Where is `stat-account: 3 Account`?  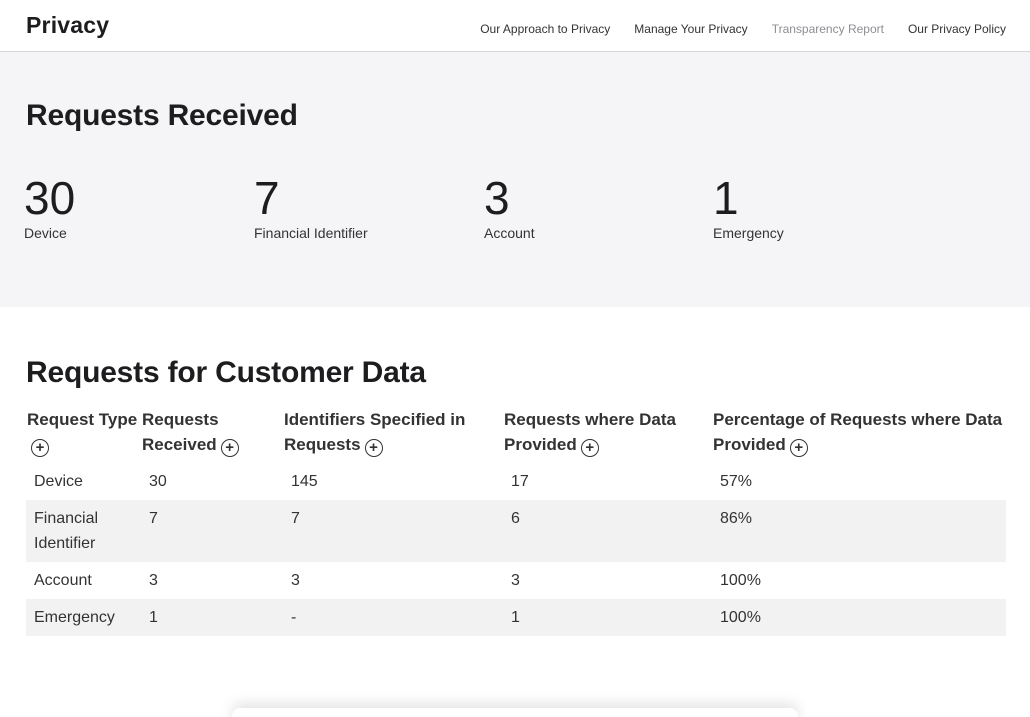 stat-account: 3 Account is located at coordinates (509, 206).